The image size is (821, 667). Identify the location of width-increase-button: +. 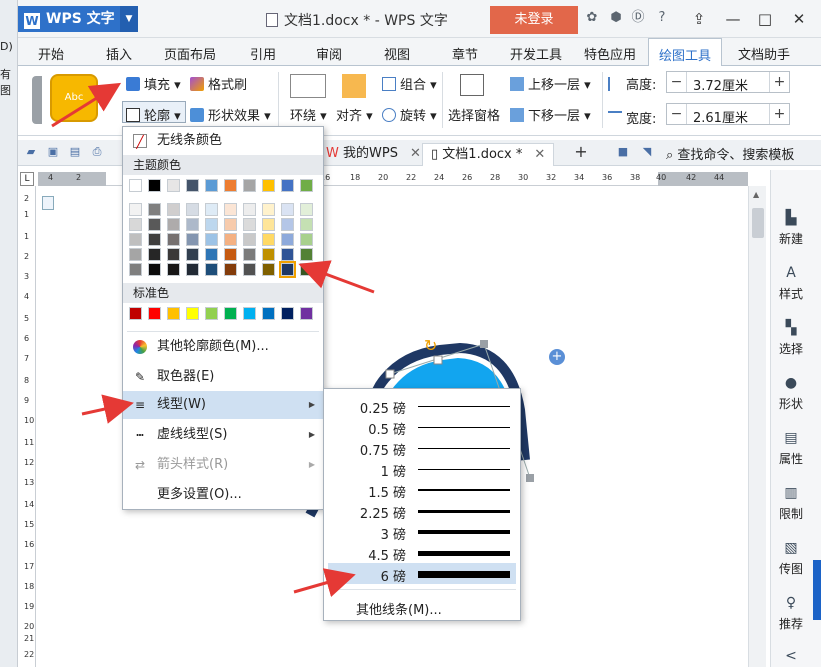
(779, 114).